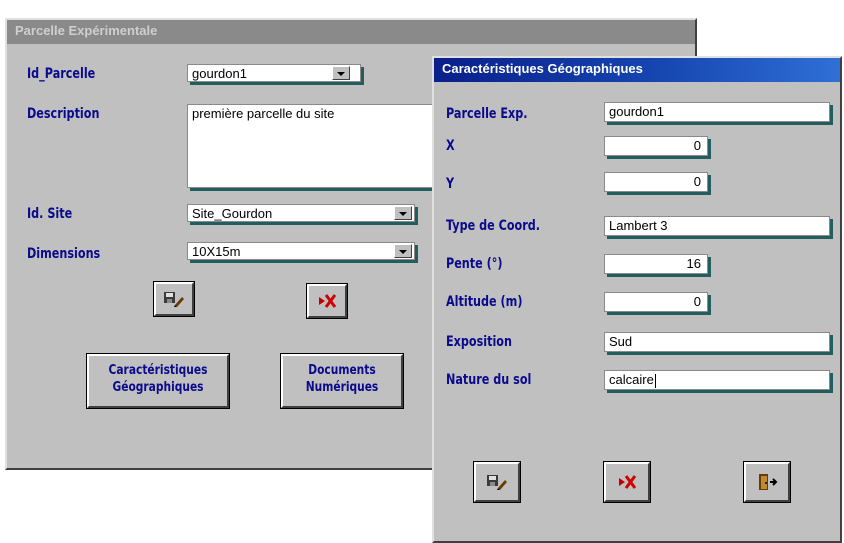 This screenshot has height=543, width=844. What do you see at coordinates (717, 342) in the screenshot?
I see `exposition-field: Sud` at bounding box center [717, 342].